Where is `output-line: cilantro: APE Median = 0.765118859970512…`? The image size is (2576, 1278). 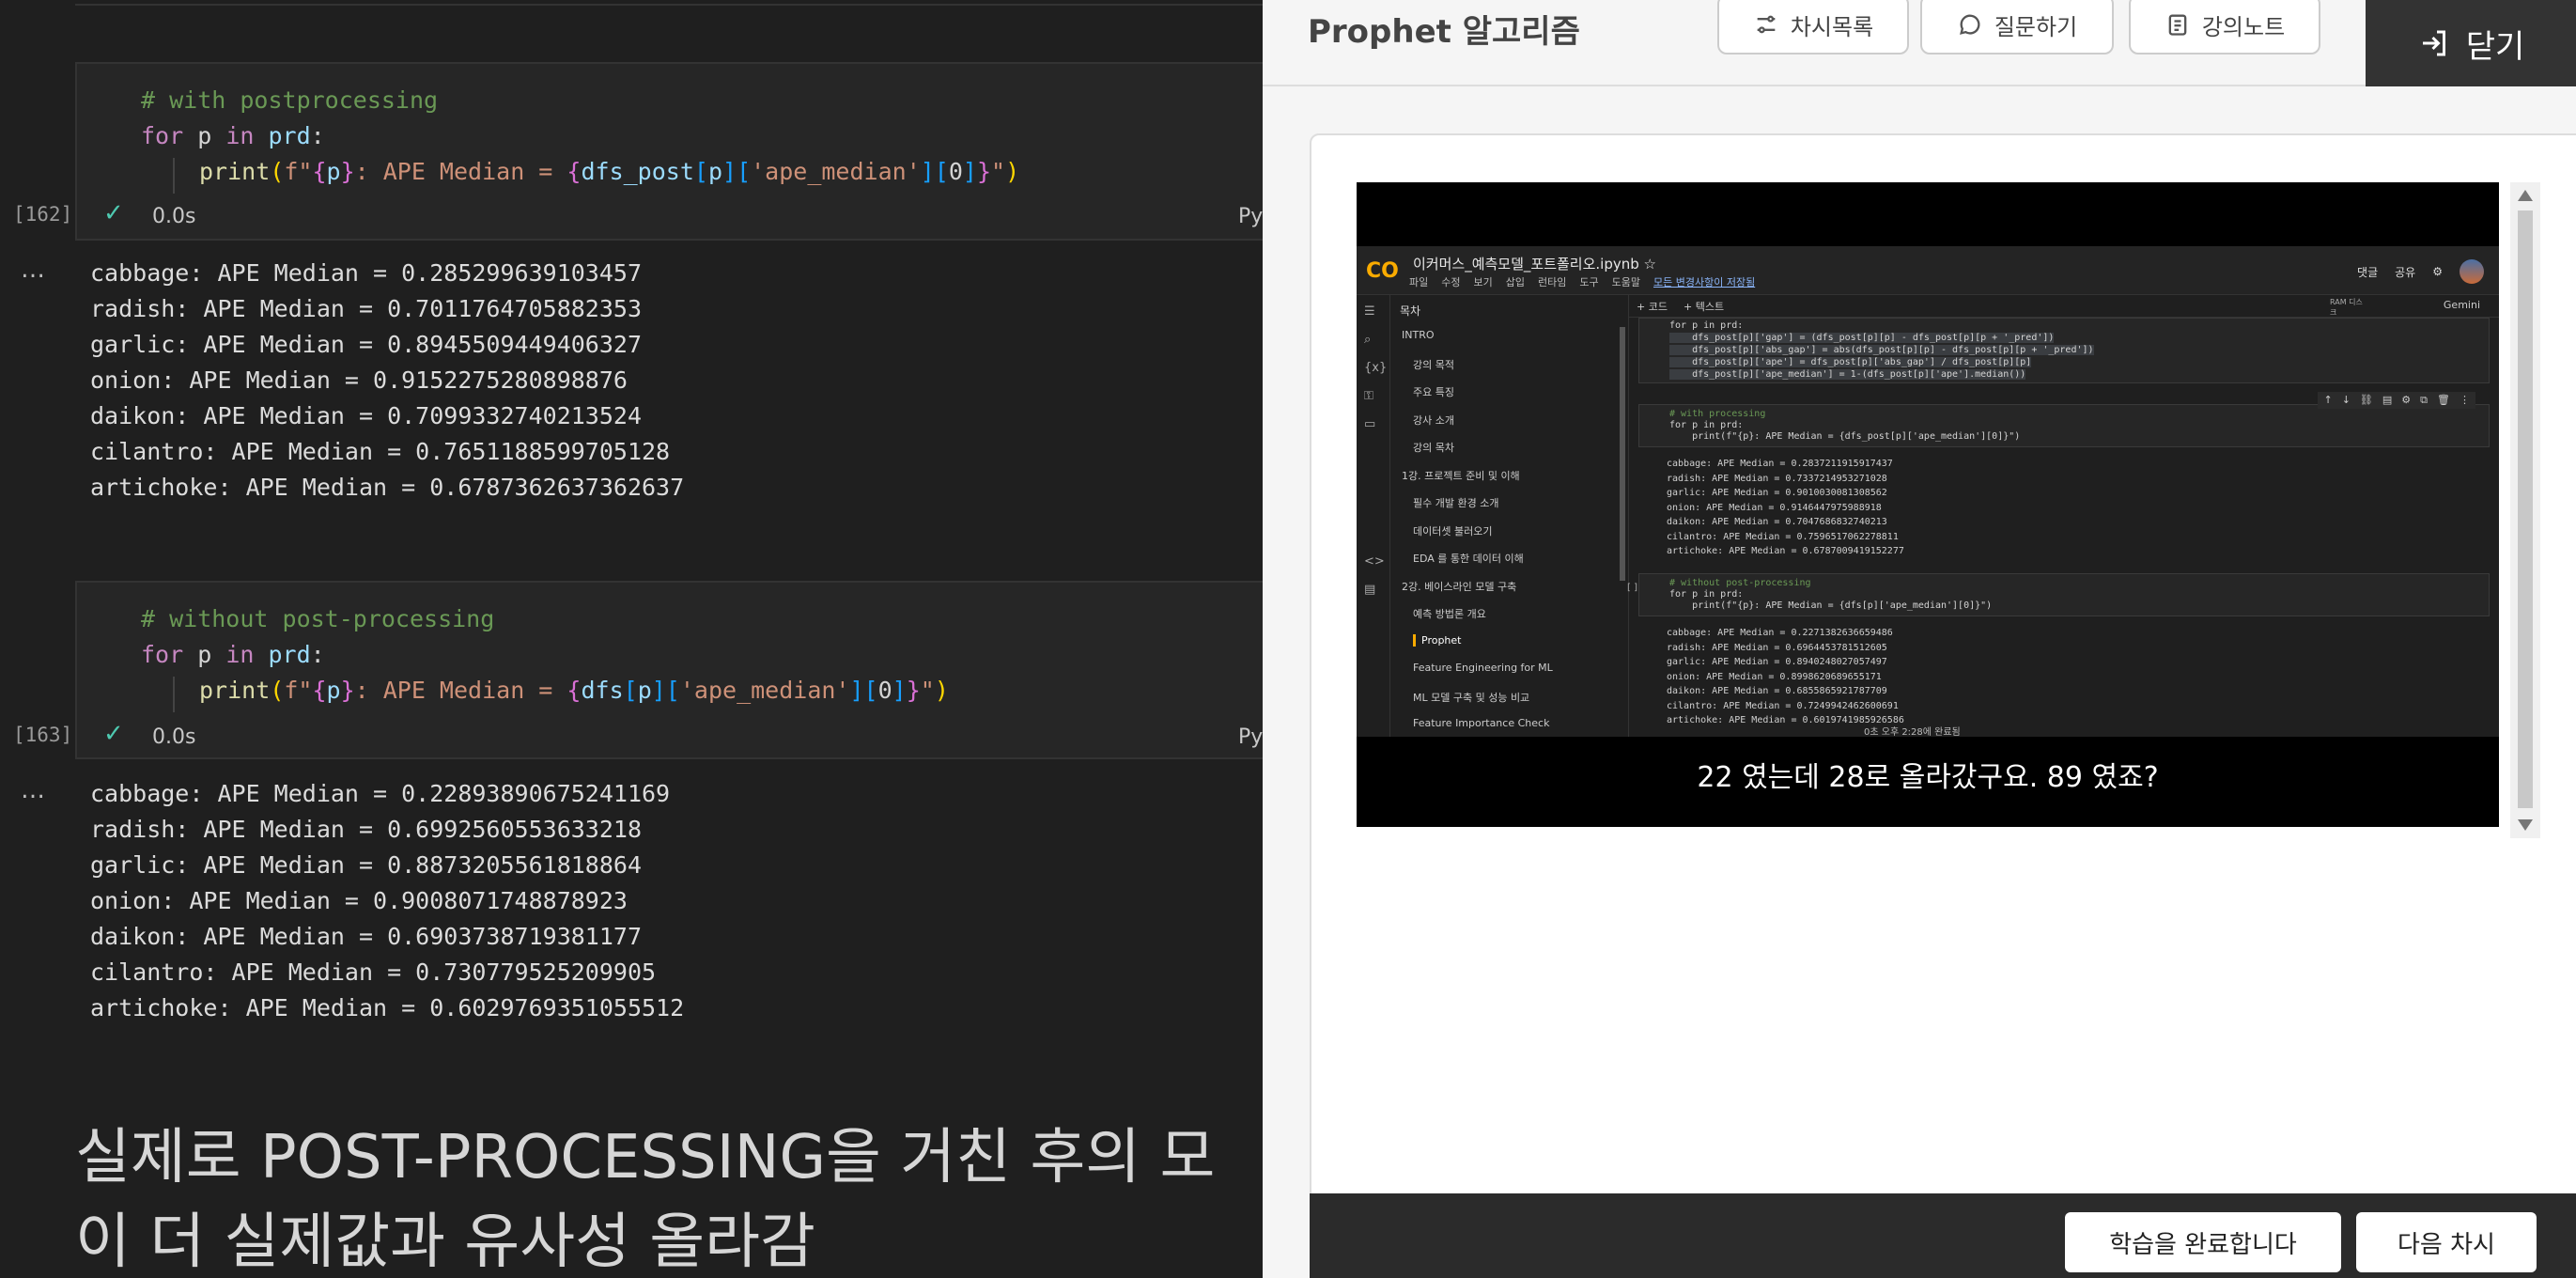 output-line: cilantro: APE Median = 0.765118859970512… is located at coordinates (380, 451).